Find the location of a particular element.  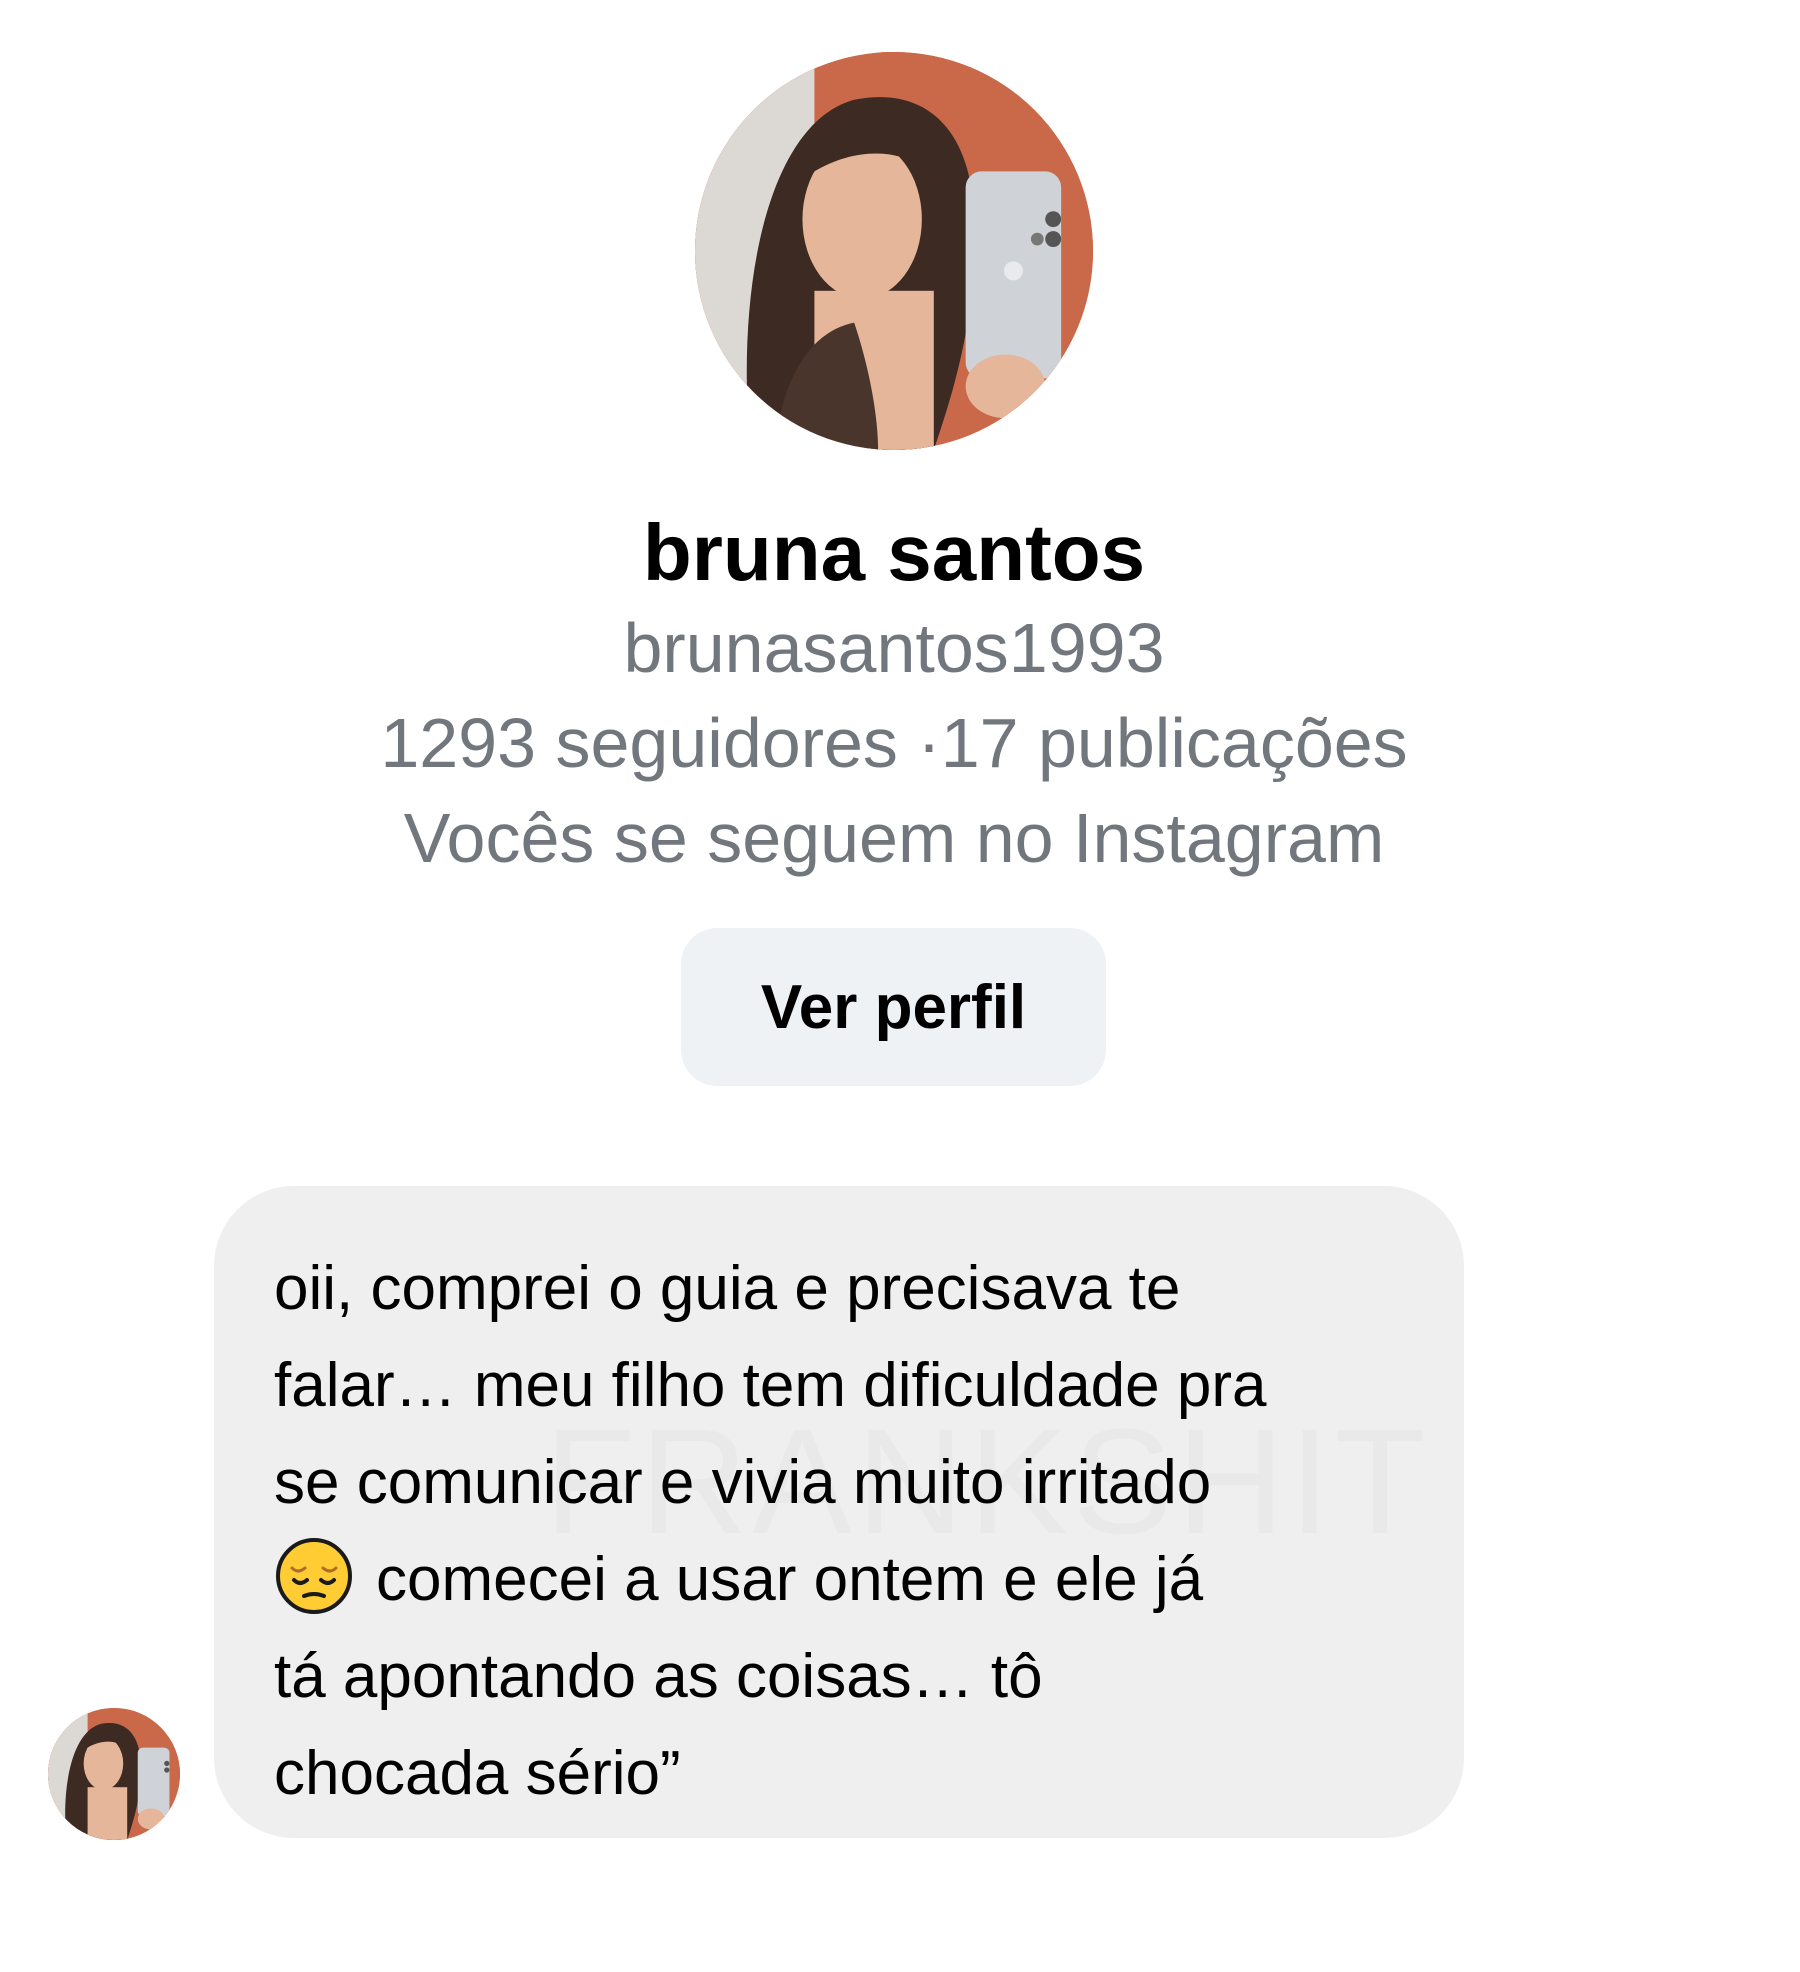

message-line: oii, comprei o guia e precisava te is located at coordinates (727, 1288).